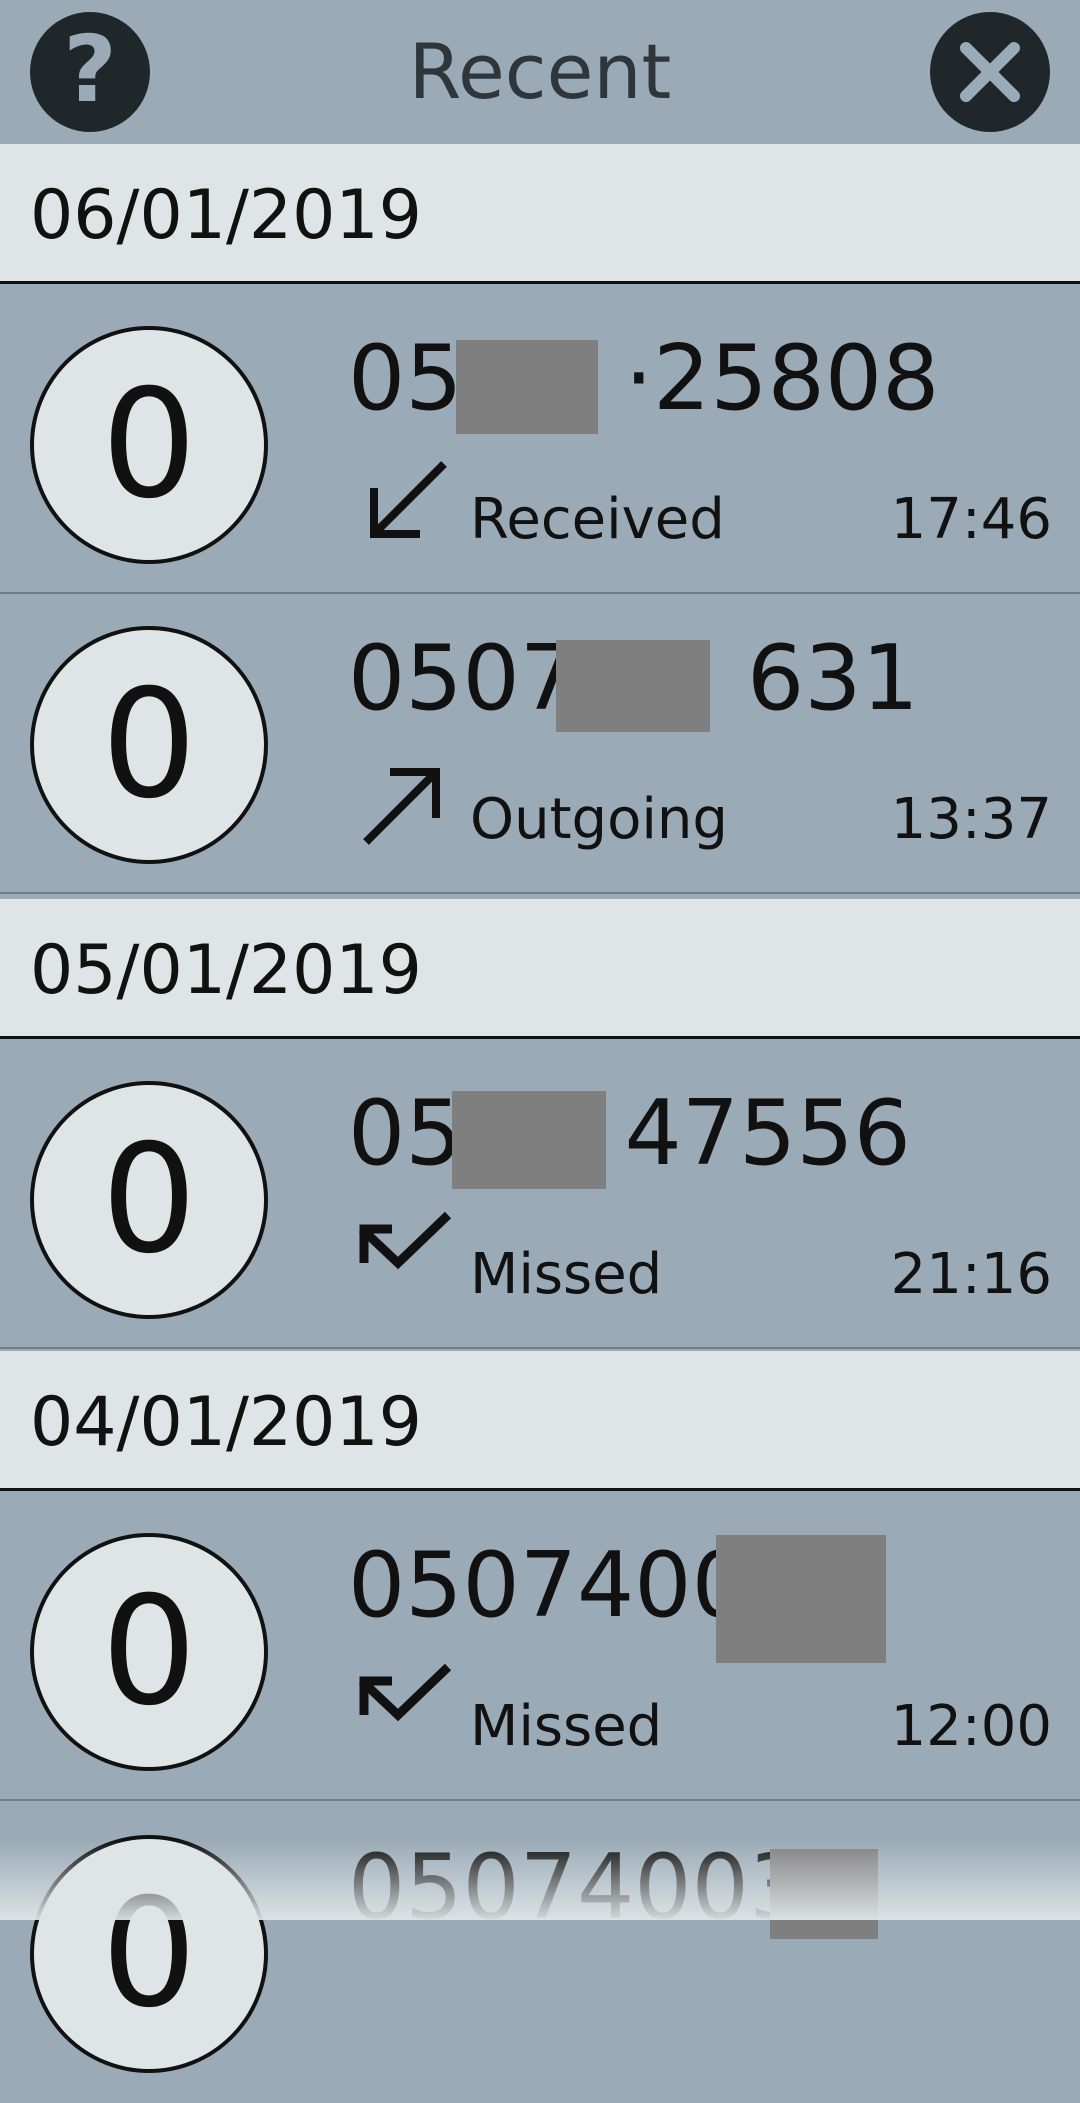 Image resolution: width=1080 pixels, height=2103 pixels. What do you see at coordinates (540, 444) in the screenshot?
I see `call-log-row: 0 05·25808 Received 17:46` at bounding box center [540, 444].